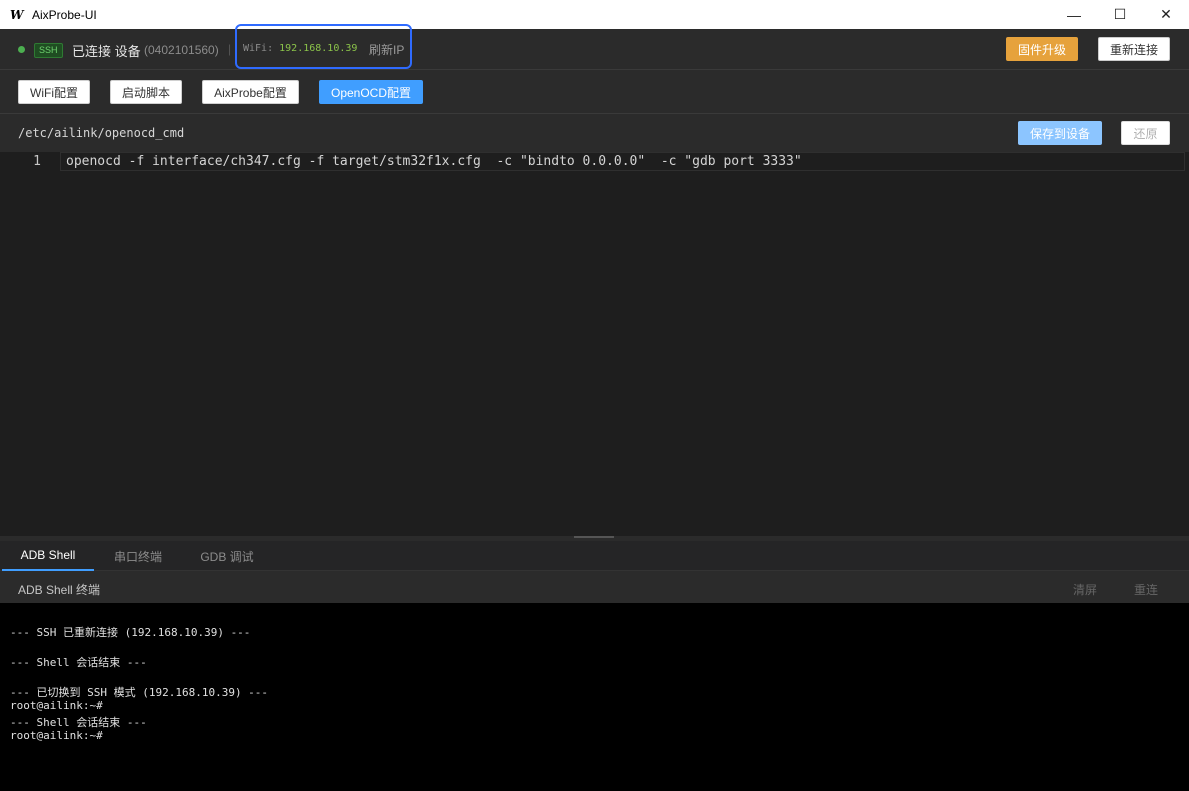 Image resolution: width=1189 pixels, height=791 pixels. Describe the element at coordinates (30, 344) in the screenshot. I see `line-number-gutter: 1` at that location.